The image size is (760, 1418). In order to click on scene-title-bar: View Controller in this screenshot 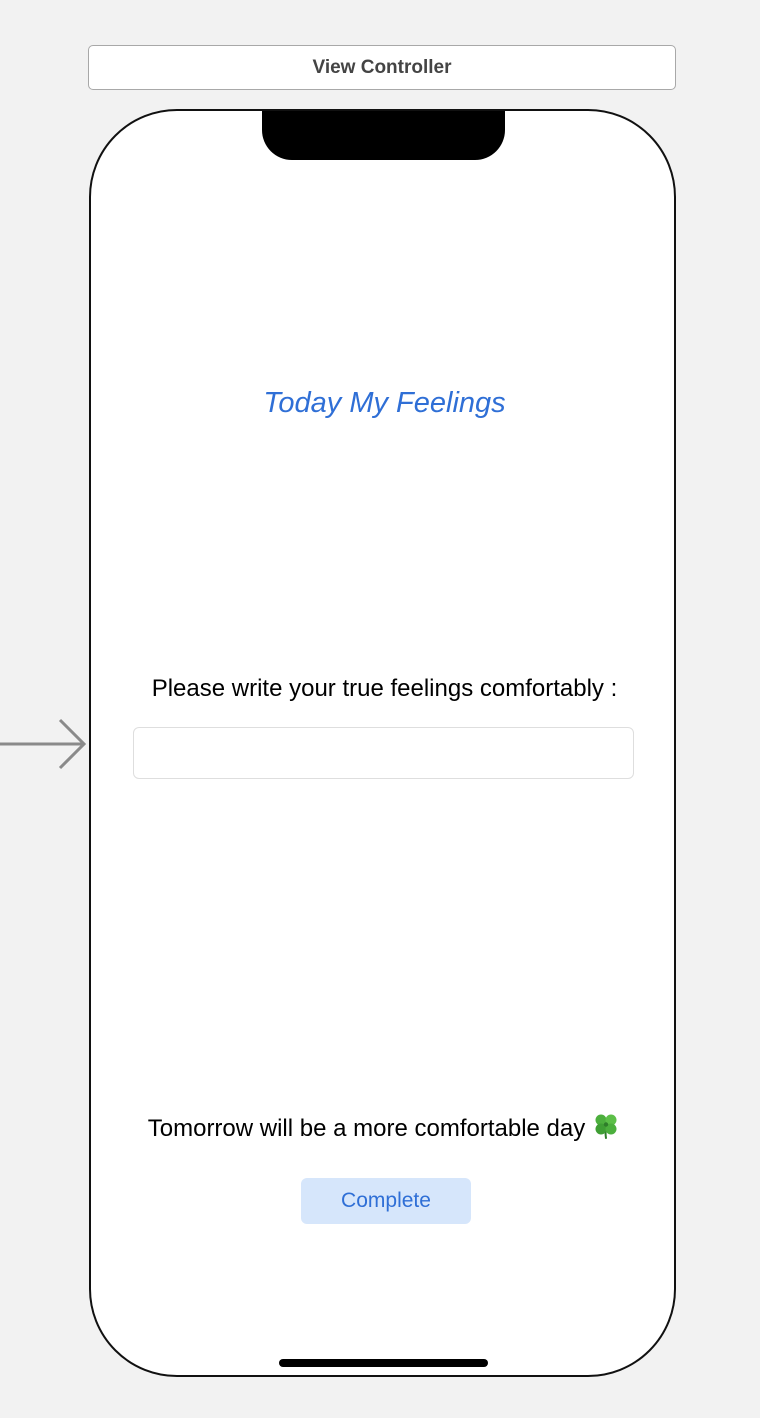, I will do `click(382, 67)`.